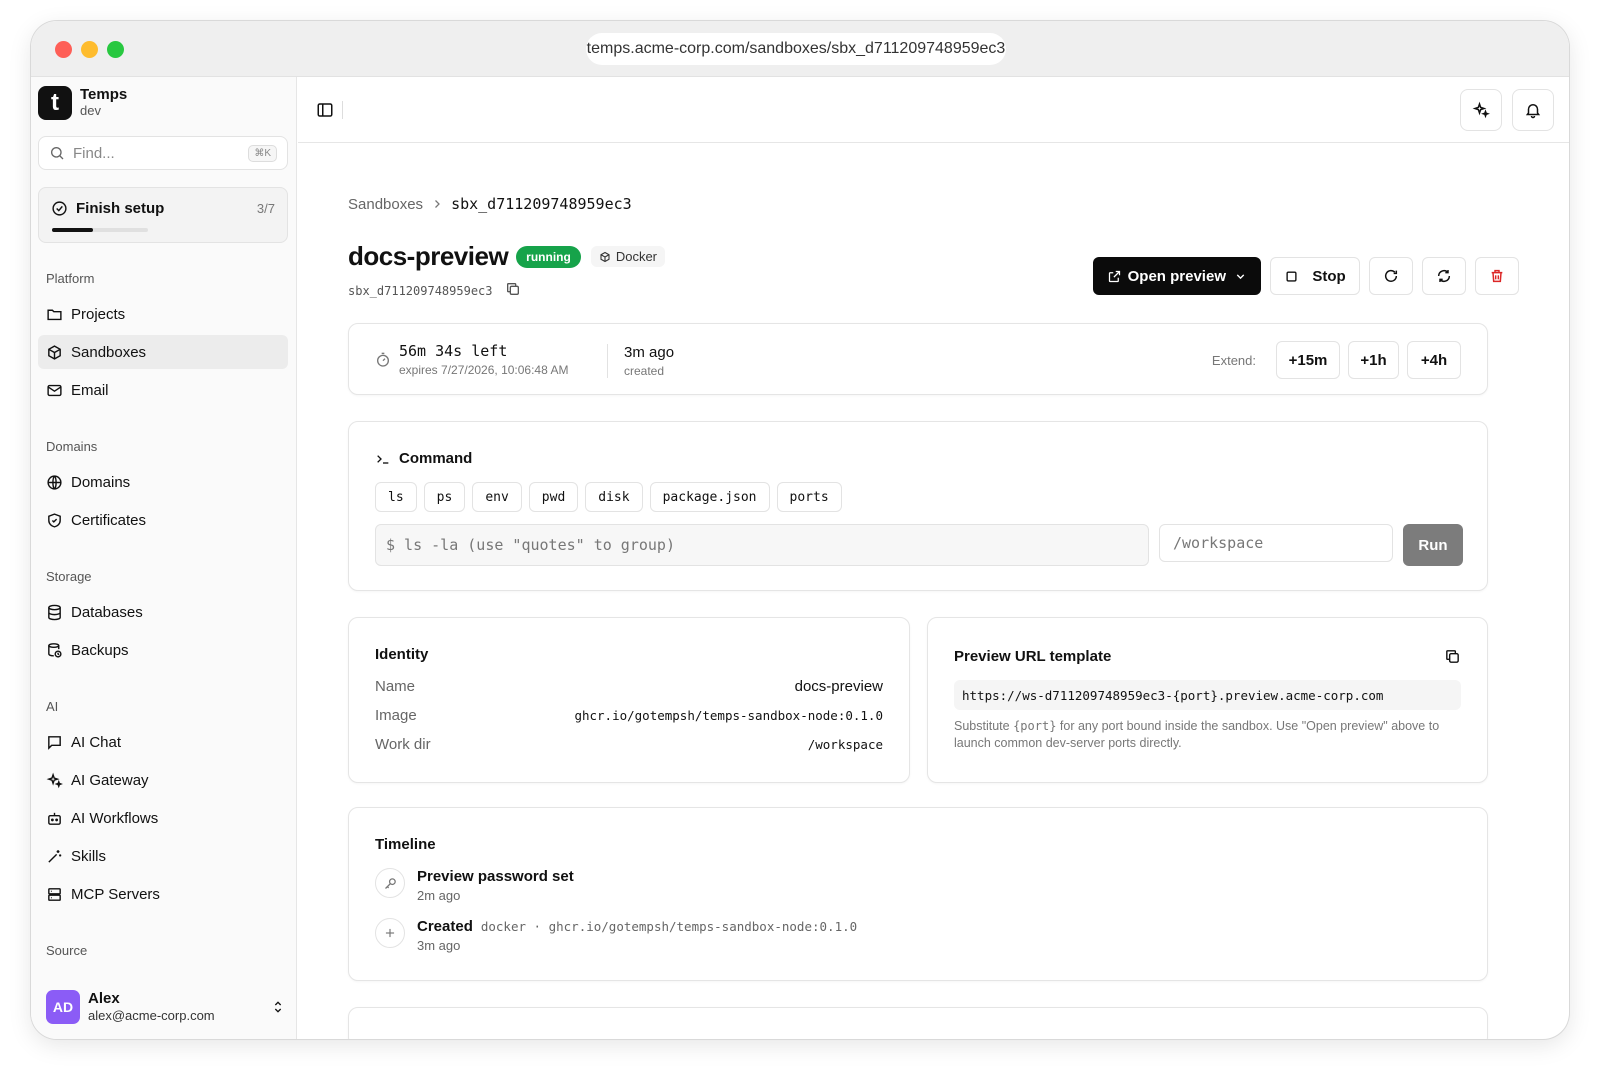  I want to click on sidebar-item-ai-gateway: AI Gateway, so click(163, 780).